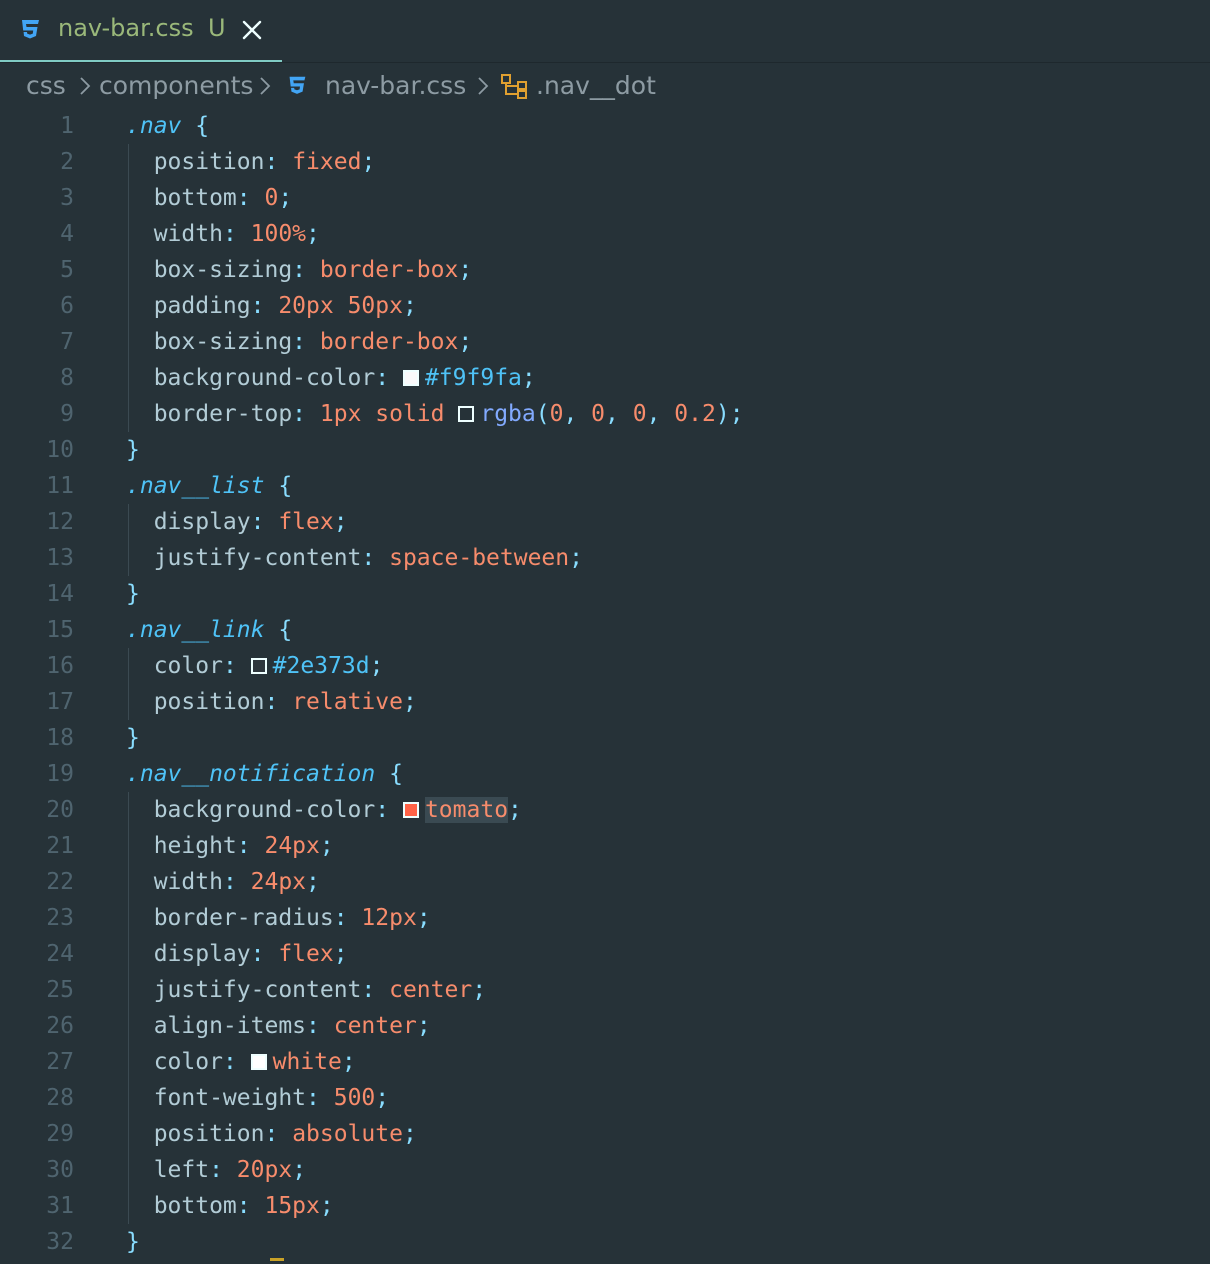  What do you see at coordinates (605, 198) in the screenshot?
I see `code-line: 3 bottom: 0;` at bounding box center [605, 198].